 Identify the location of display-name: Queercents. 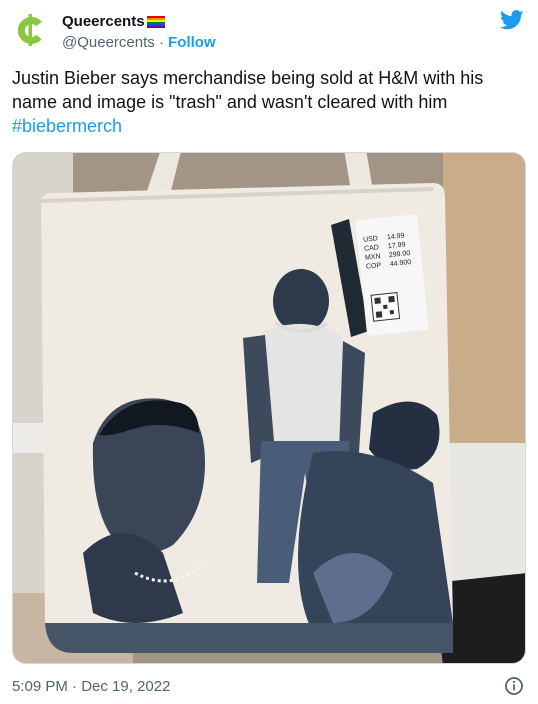
(103, 22).